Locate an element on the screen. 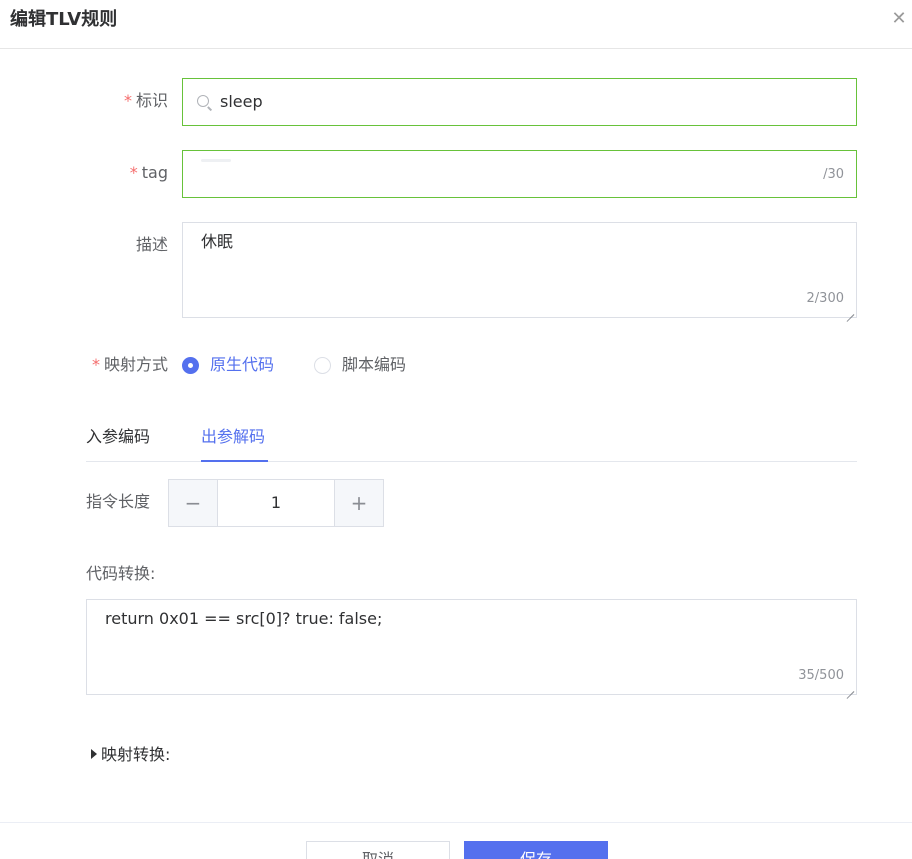 The height and width of the screenshot is (859, 912). increment-button: + is located at coordinates (358, 503).